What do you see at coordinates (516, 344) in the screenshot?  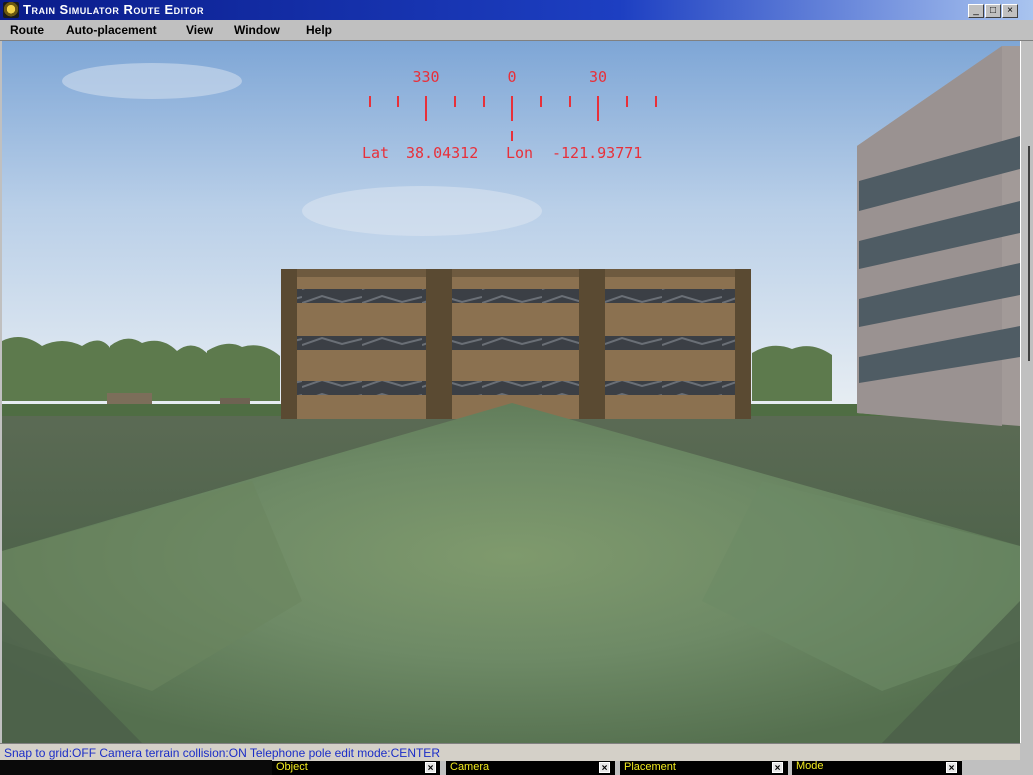 I see `center-building` at bounding box center [516, 344].